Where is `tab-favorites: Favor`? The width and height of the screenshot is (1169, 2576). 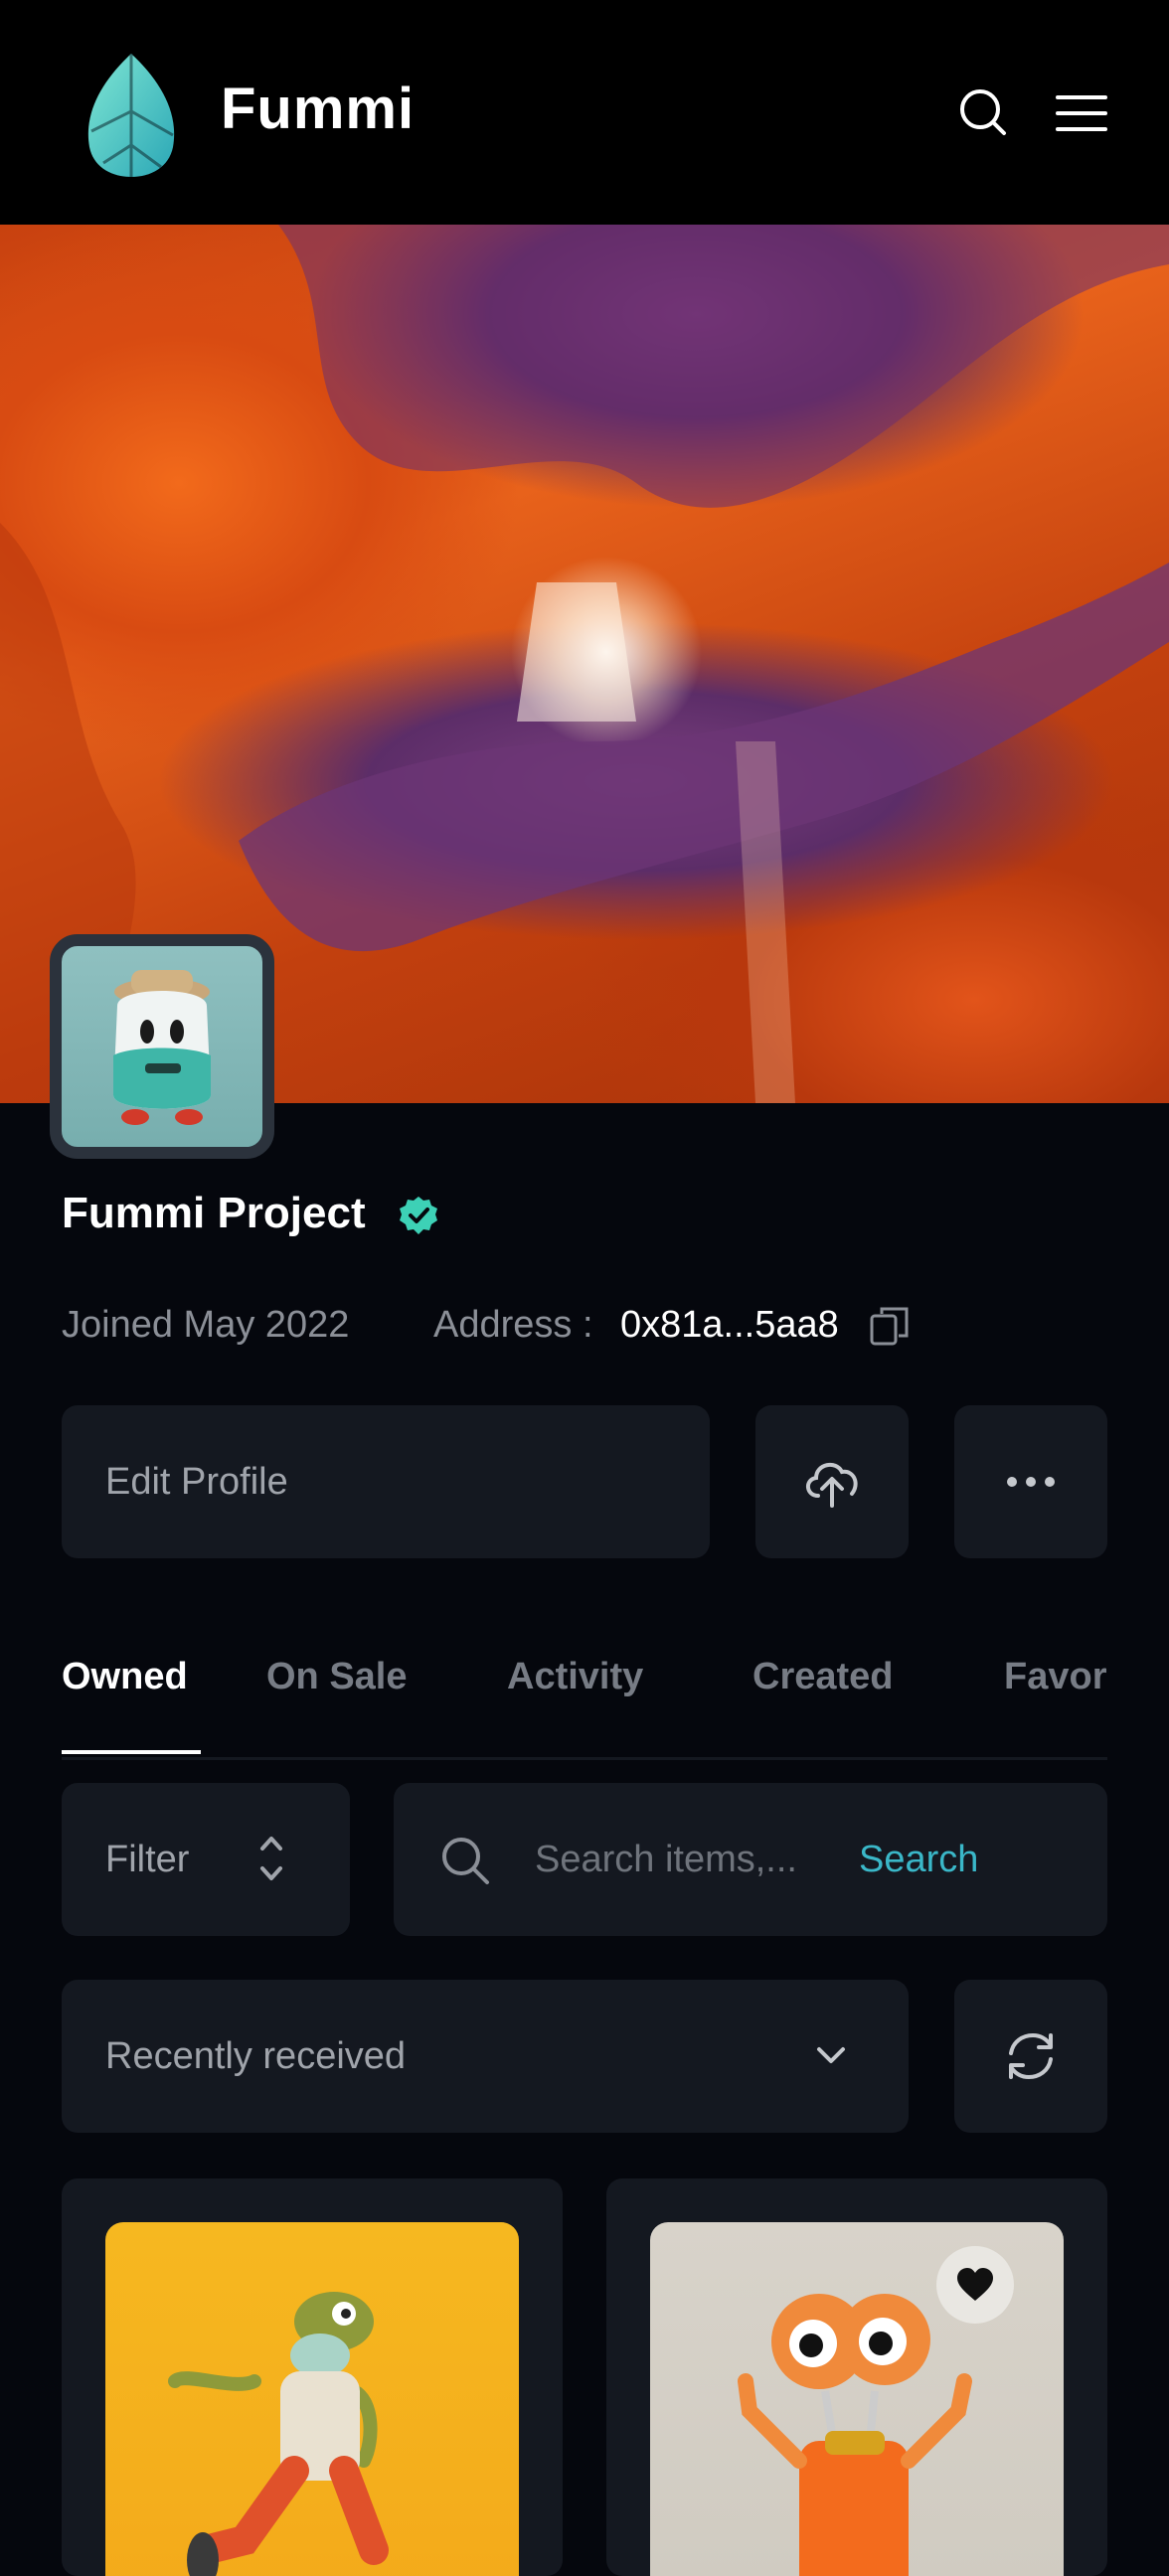 tab-favorites: Favor is located at coordinates (1055, 1677).